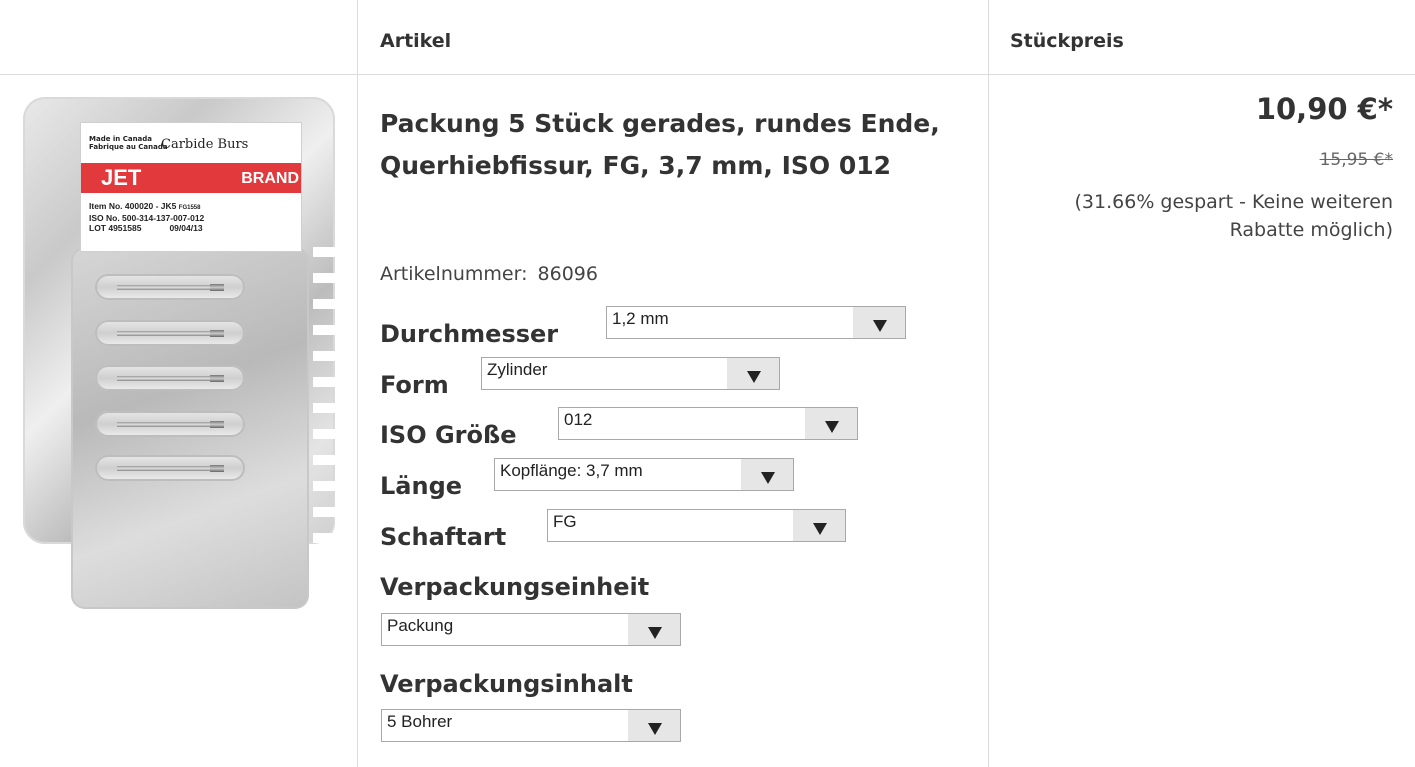  What do you see at coordinates (1324, 109) in the screenshot?
I see `current-price: 10,90 €*` at bounding box center [1324, 109].